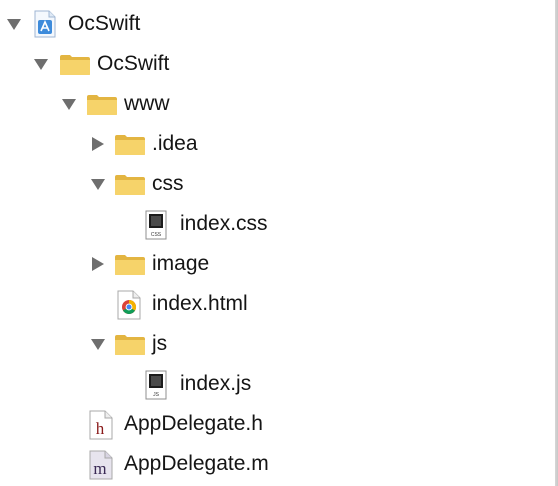 Image resolution: width=558 pixels, height=486 pixels. Describe the element at coordinates (193, 423) in the screenshot. I see `tree-item-label: AppDelegate.h` at that location.